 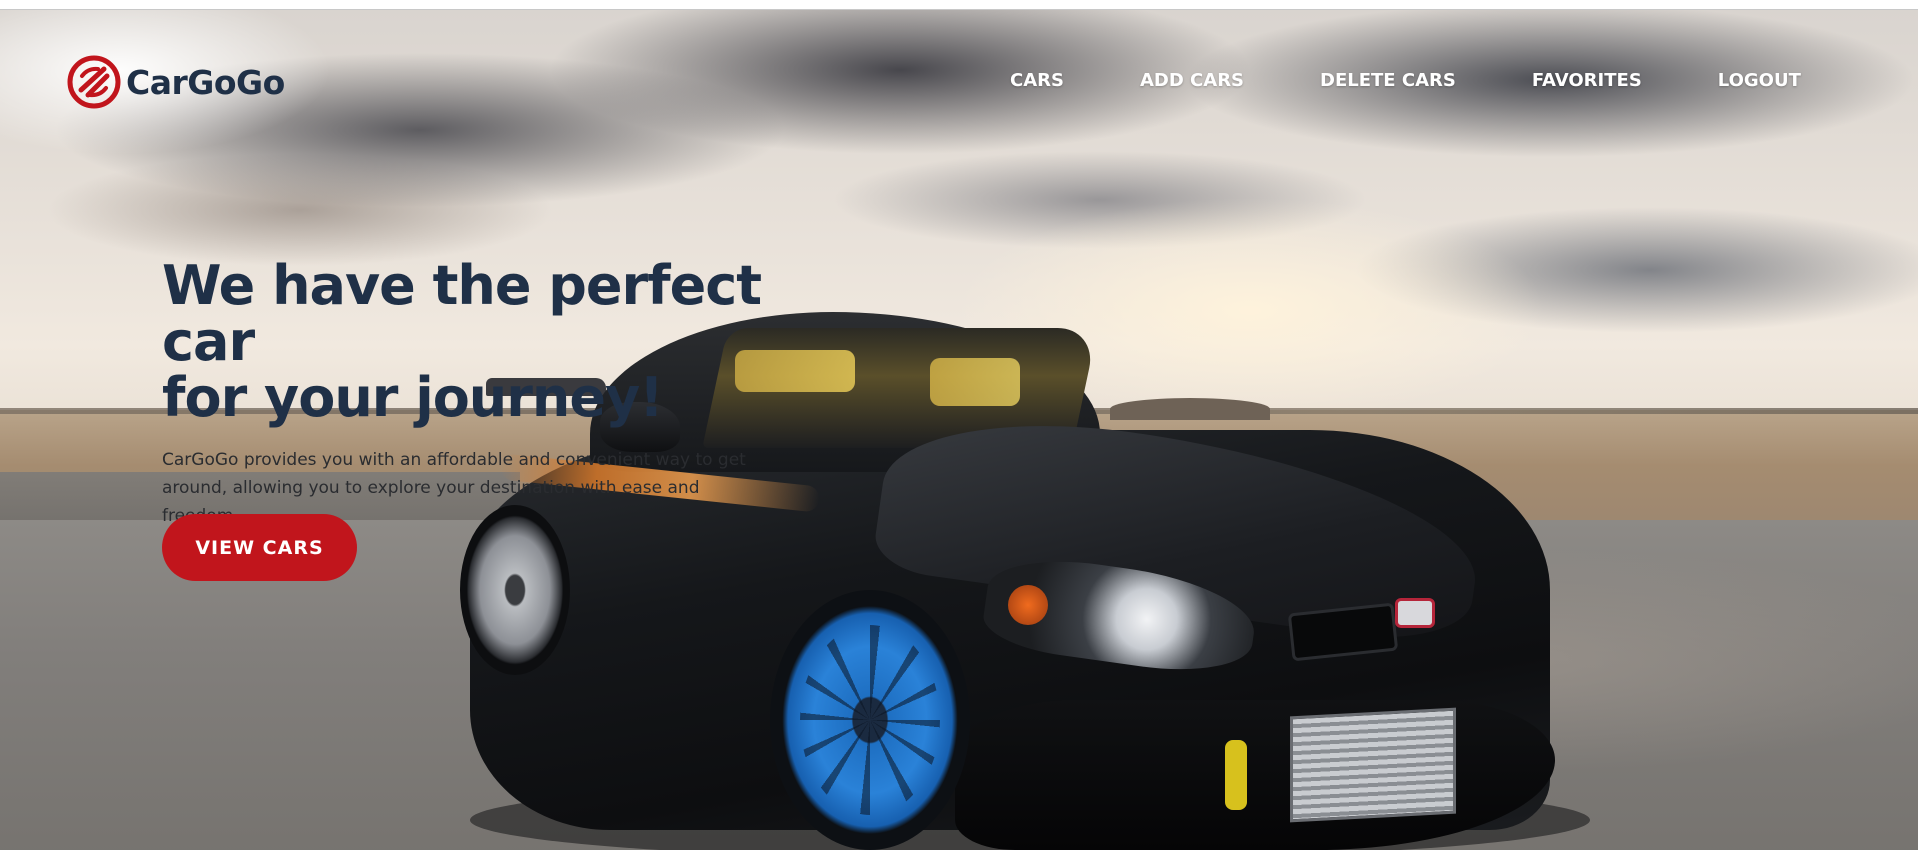 I want to click on nav-favorites: FAVORITES, so click(x=1587, y=80).